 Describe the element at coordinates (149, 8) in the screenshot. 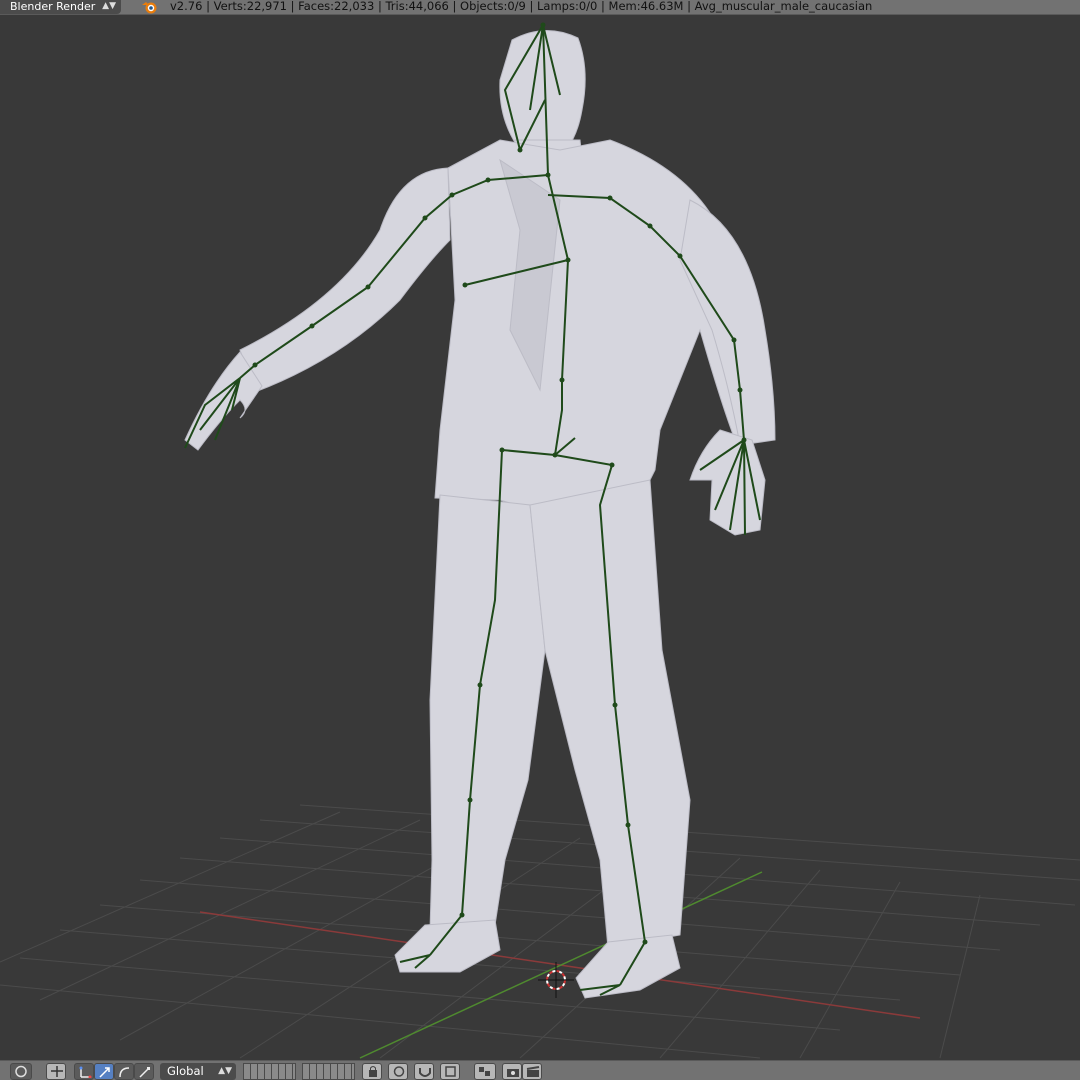

I see `blender-logo-icon` at that location.